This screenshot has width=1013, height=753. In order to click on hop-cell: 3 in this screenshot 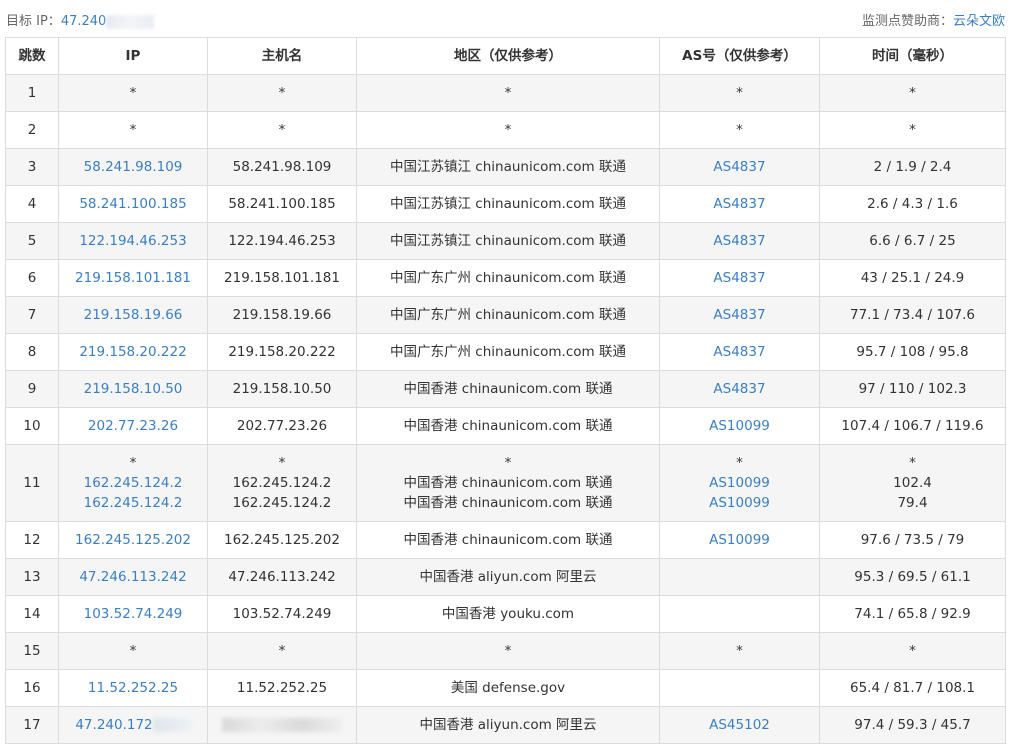, I will do `click(32, 167)`.